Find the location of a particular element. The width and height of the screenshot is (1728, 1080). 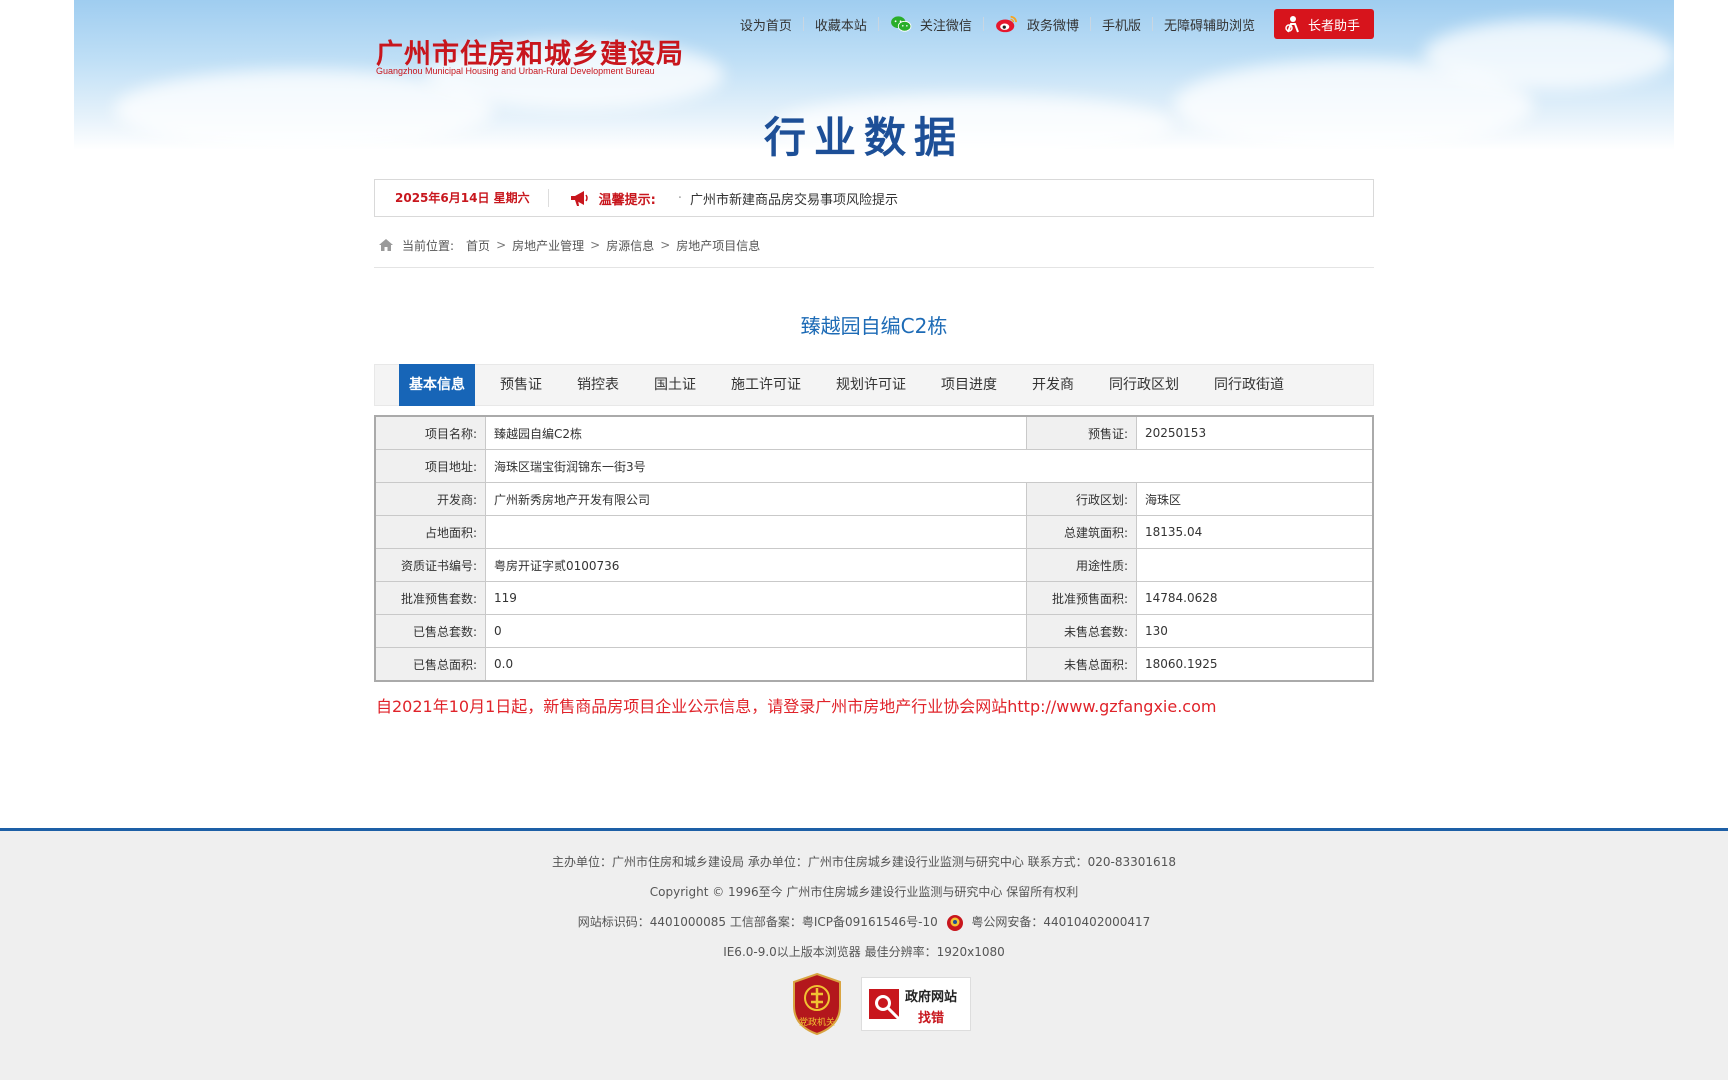

table-row: 已售总套数: 0 未售总套数: 130 is located at coordinates (874, 631).